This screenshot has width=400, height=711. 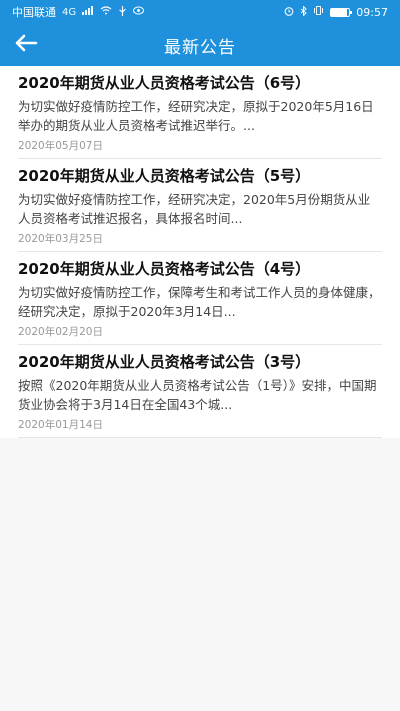 I want to click on back-button, so click(x=26, y=45).